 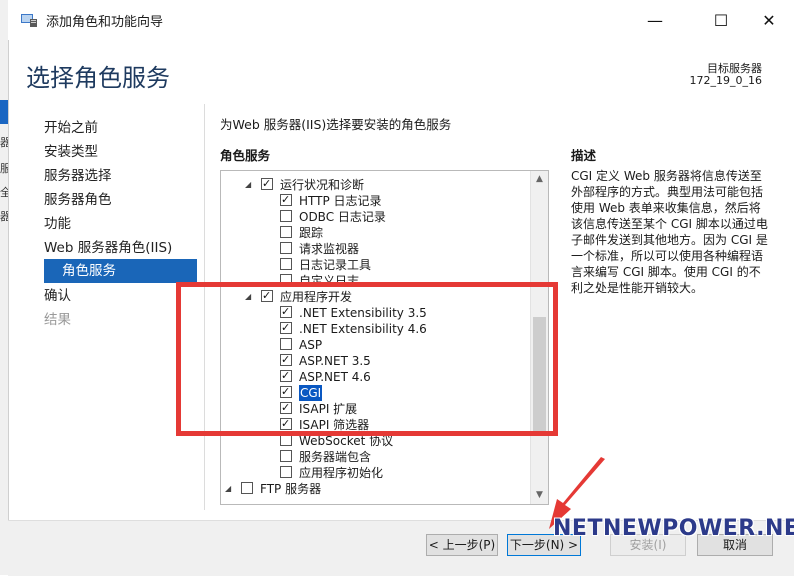 I want to click on tree-item-label: ODBC 日志记录, so click(x=342, y=217).